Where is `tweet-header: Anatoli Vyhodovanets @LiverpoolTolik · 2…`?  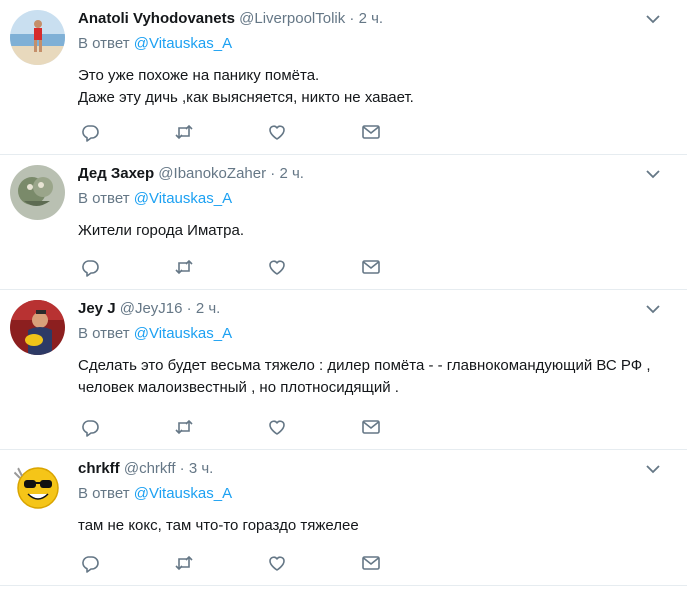 tweet-header: Anatoli Vyhodovanets @LiverpoolTolik · 2… is located at coordinates (376, 19).